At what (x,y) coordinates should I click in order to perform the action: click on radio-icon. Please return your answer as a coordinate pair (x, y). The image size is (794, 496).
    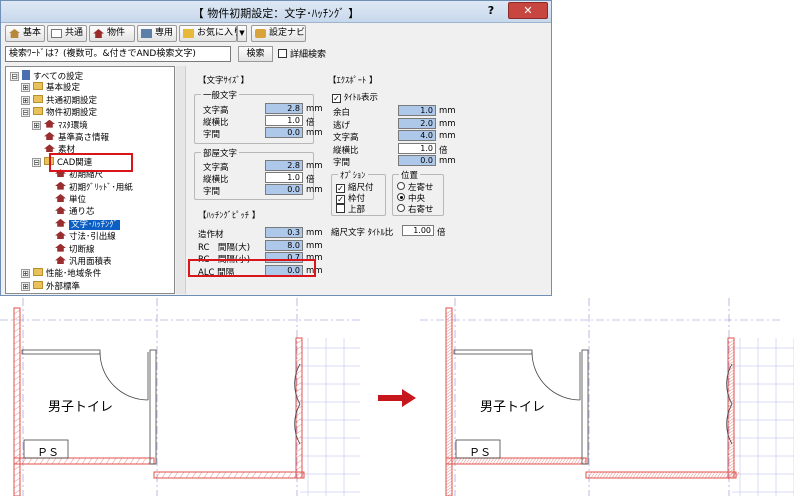
    Looking at the image, I should click on (401, 197).